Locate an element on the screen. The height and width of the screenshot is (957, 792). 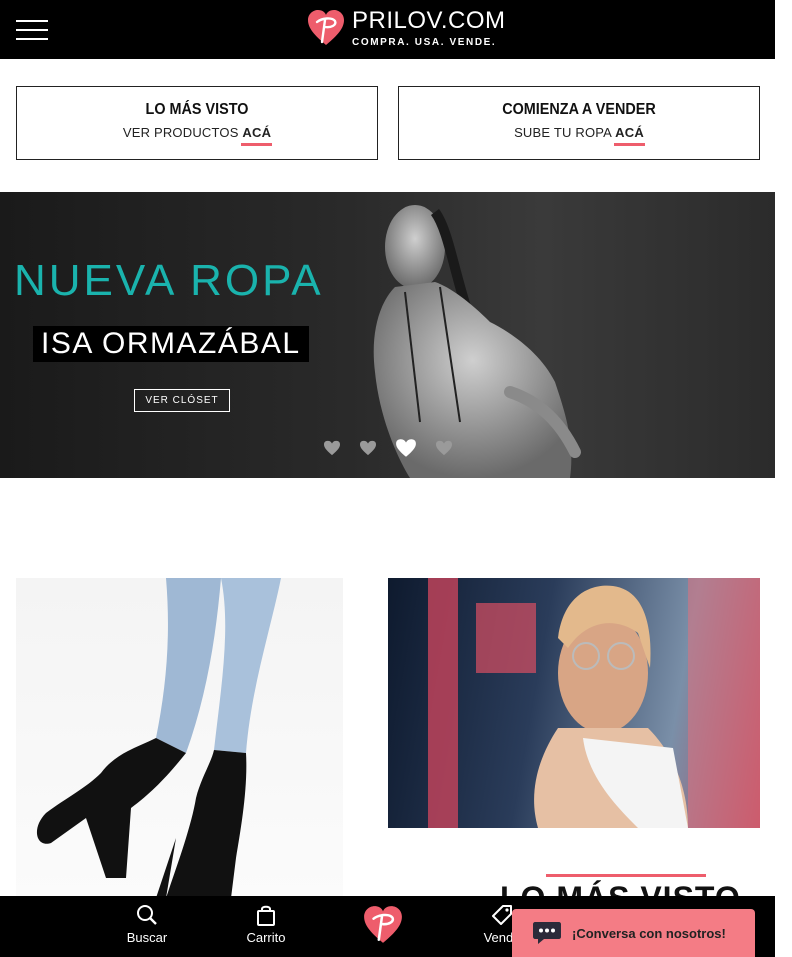
view-closet-button: VER CLÓSET is located at coordinates (182, 400).